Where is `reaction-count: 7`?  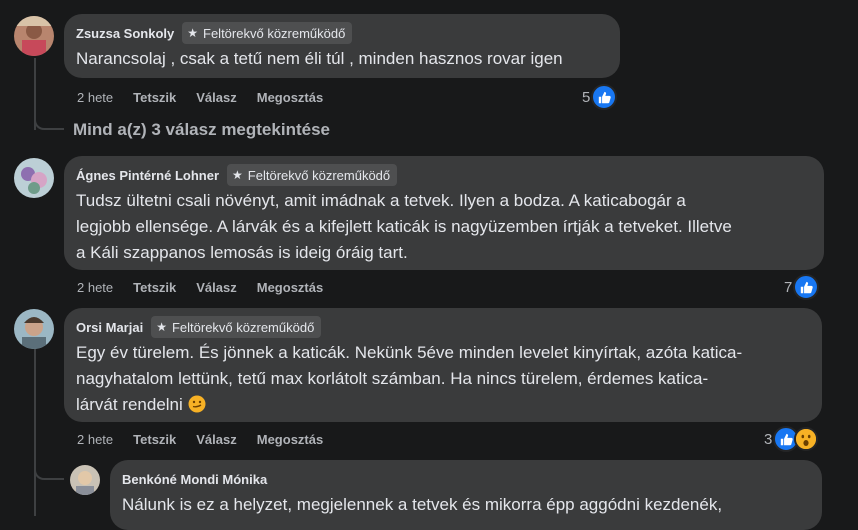 reaction-count: 7 is located at coordinates (788, 287).